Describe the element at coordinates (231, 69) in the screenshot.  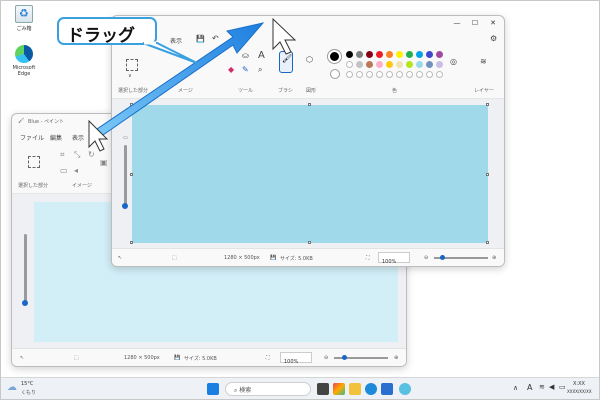
I see `eraser-icon: ◆` at that location.